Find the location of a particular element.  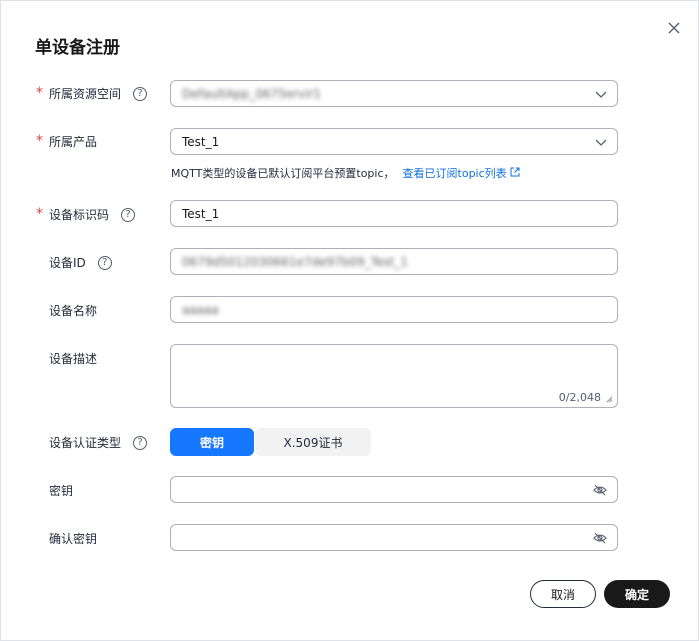

resize-handle-icon is located at coordinates (609, 399).